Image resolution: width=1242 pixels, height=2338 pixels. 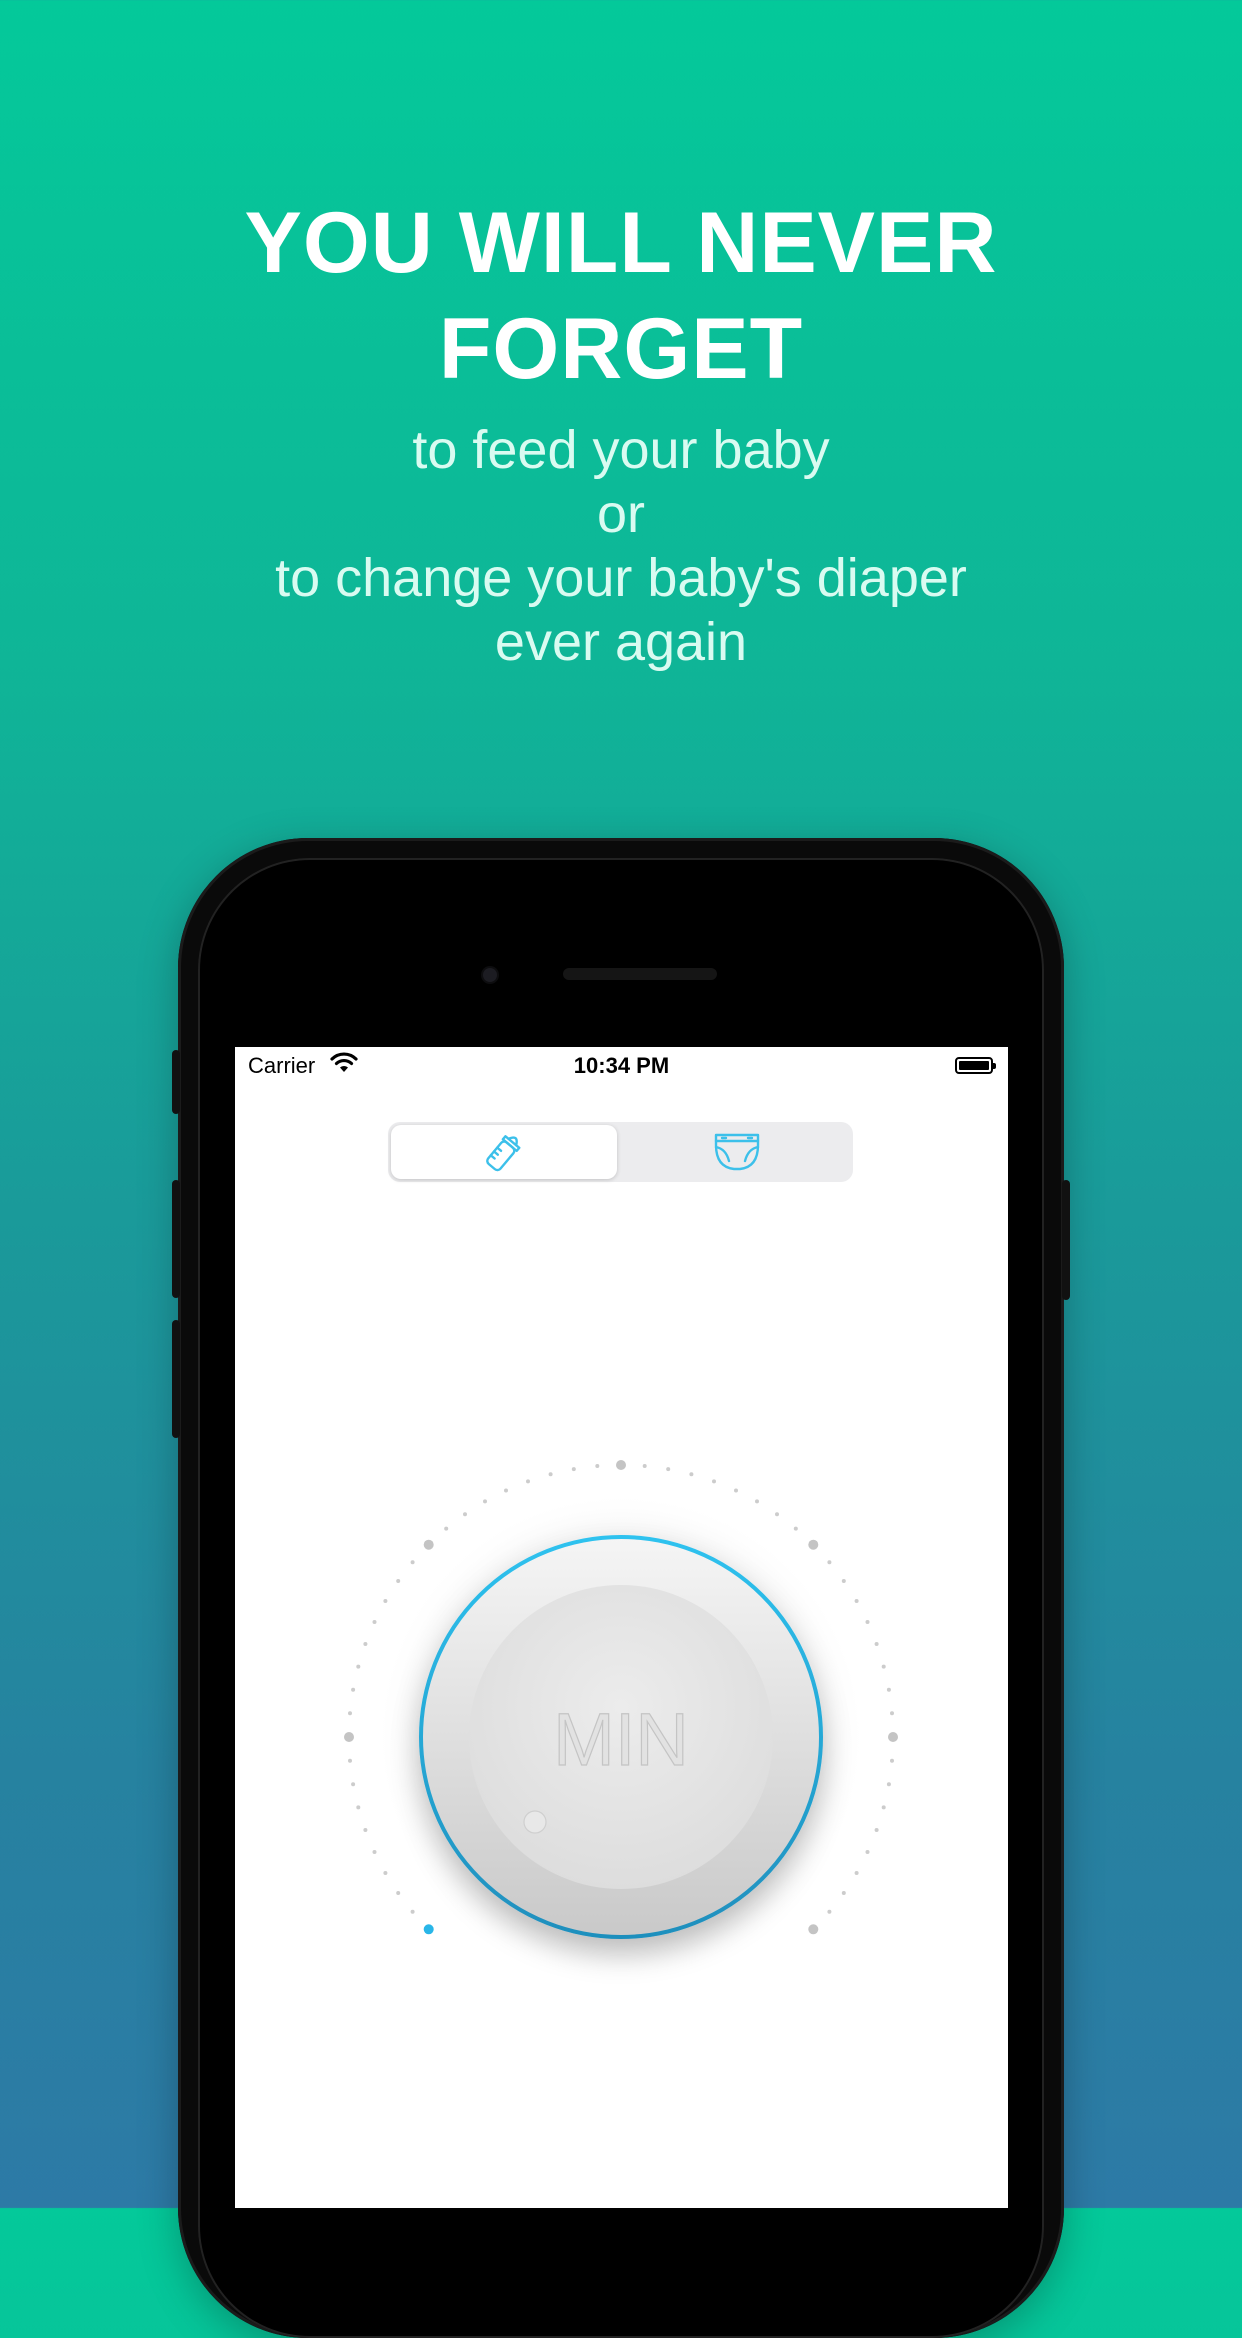 I want to click on earpiece-speaker, so click(x=640, y=974).